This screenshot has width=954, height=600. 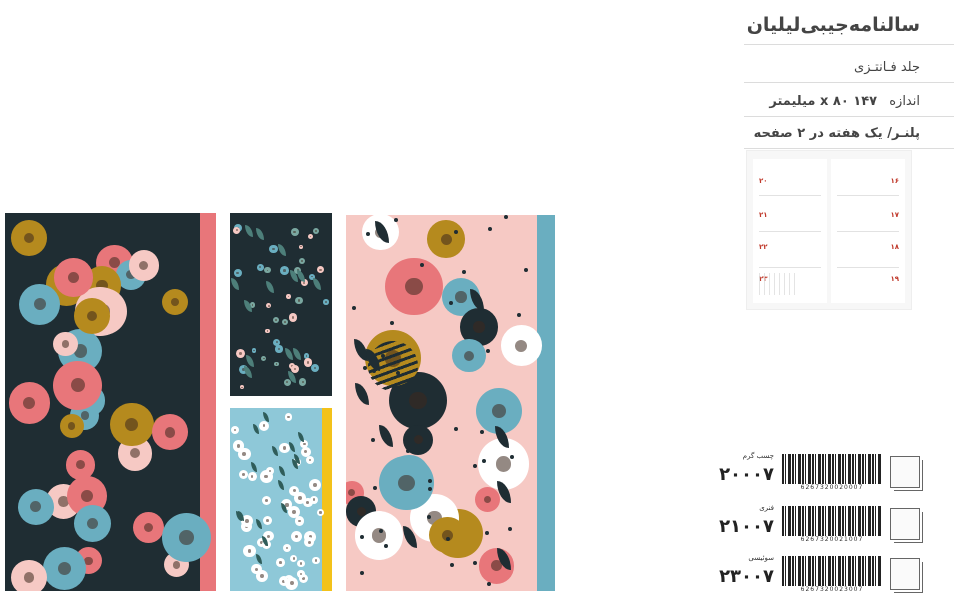 I want to click on binding-type: سوئیسی, so click(x=761, y=558).